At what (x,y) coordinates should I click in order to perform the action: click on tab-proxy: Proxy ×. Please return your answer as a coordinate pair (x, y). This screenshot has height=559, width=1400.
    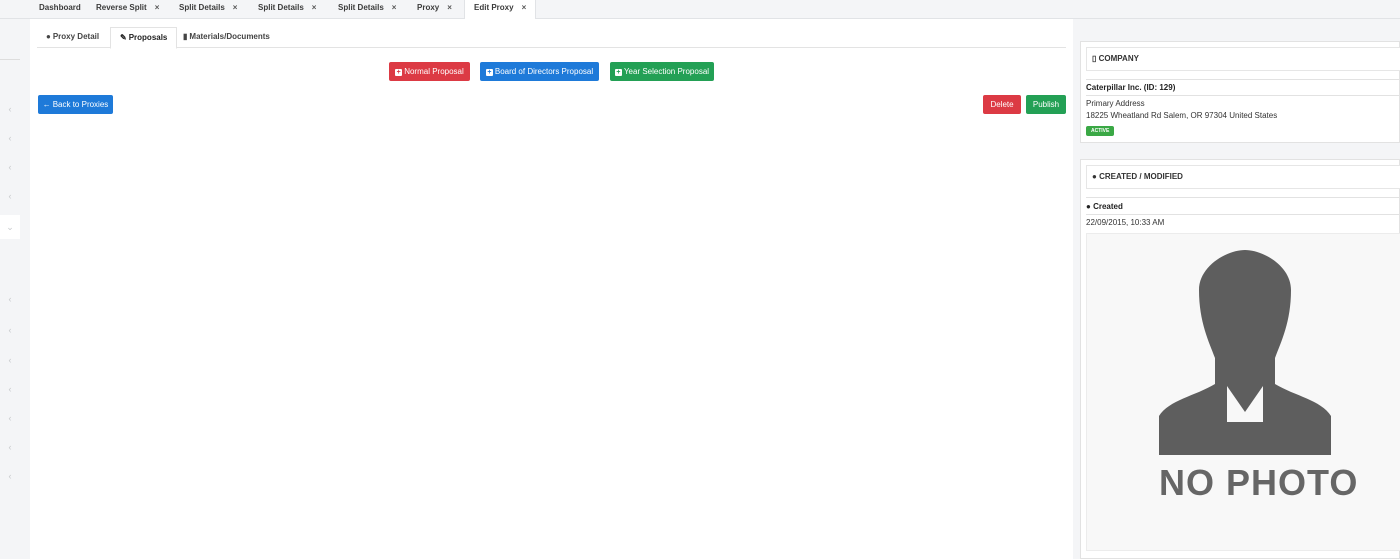
    Looking at the image, I should click on (434, 9).